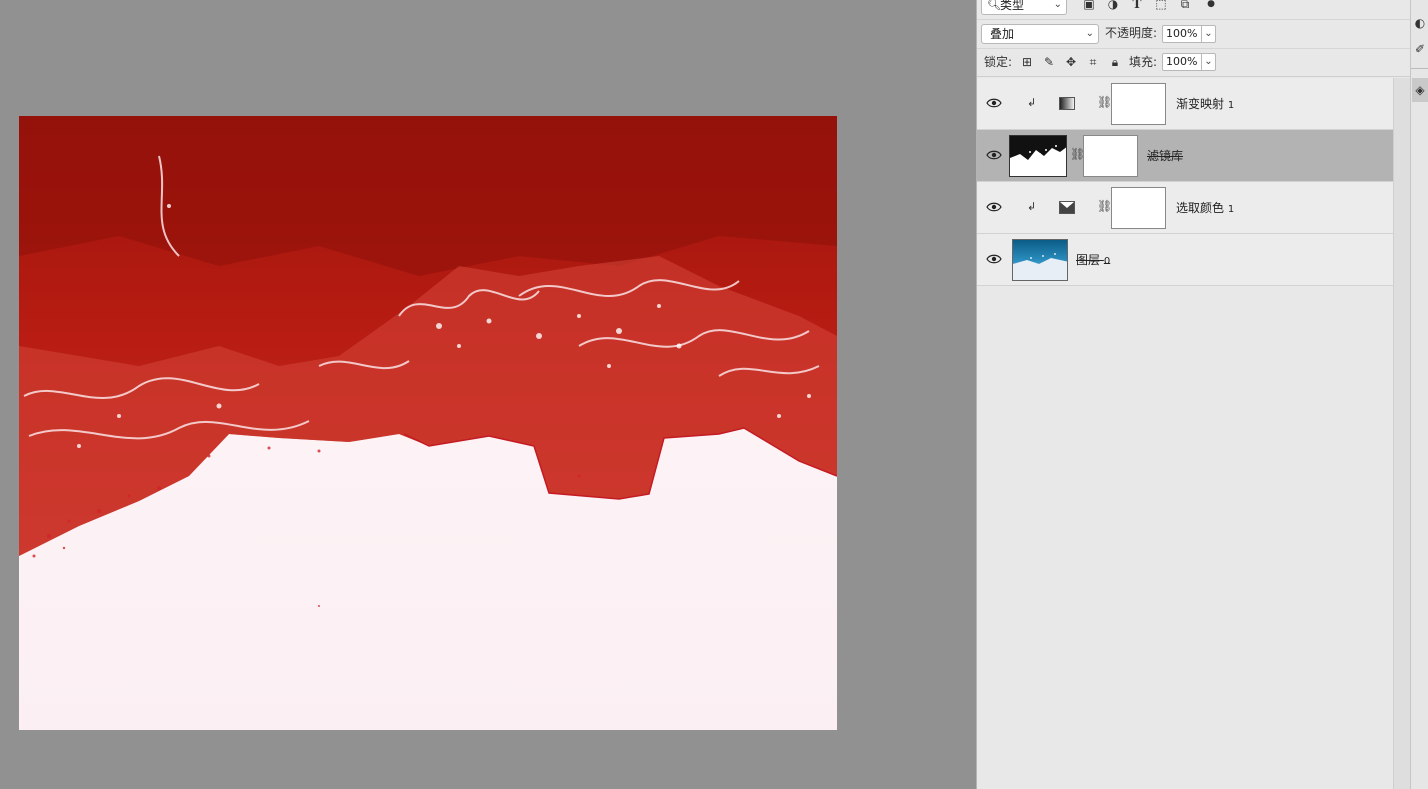  I want to click on lock-image-pixels-icon: ✎, so click(1049, 62).